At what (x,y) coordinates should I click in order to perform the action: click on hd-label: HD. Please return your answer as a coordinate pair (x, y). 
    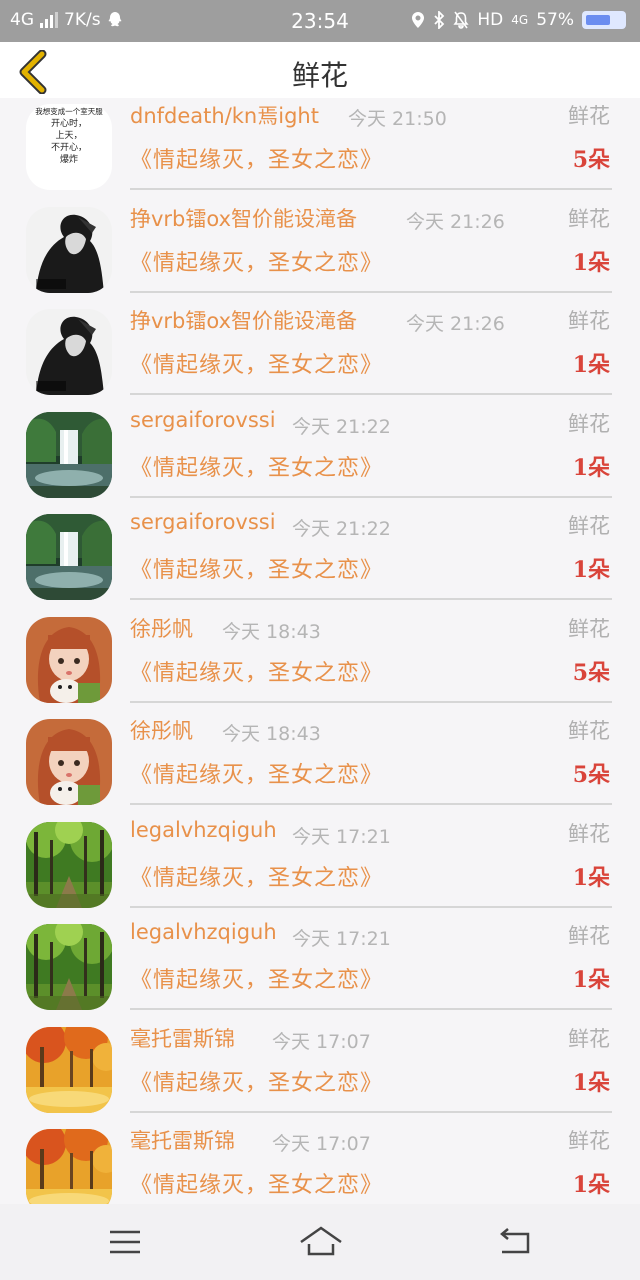
    Looking at the image, I should click on (490, 20).